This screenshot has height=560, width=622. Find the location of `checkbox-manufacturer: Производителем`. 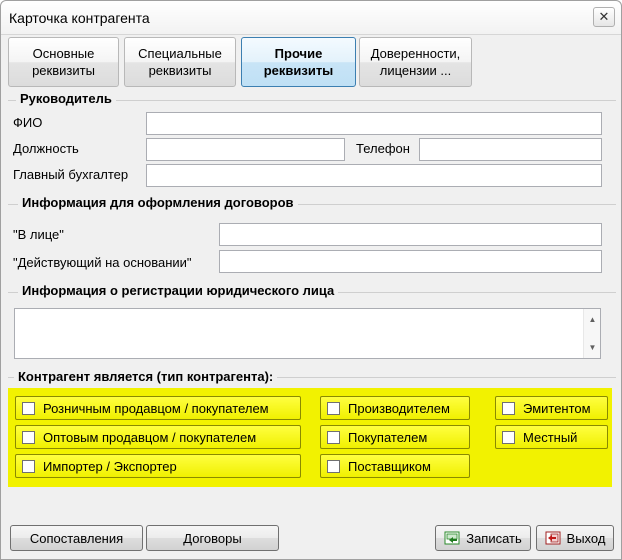

checkbox-manufacturer: Производителем is located at coordinates (395, 408).